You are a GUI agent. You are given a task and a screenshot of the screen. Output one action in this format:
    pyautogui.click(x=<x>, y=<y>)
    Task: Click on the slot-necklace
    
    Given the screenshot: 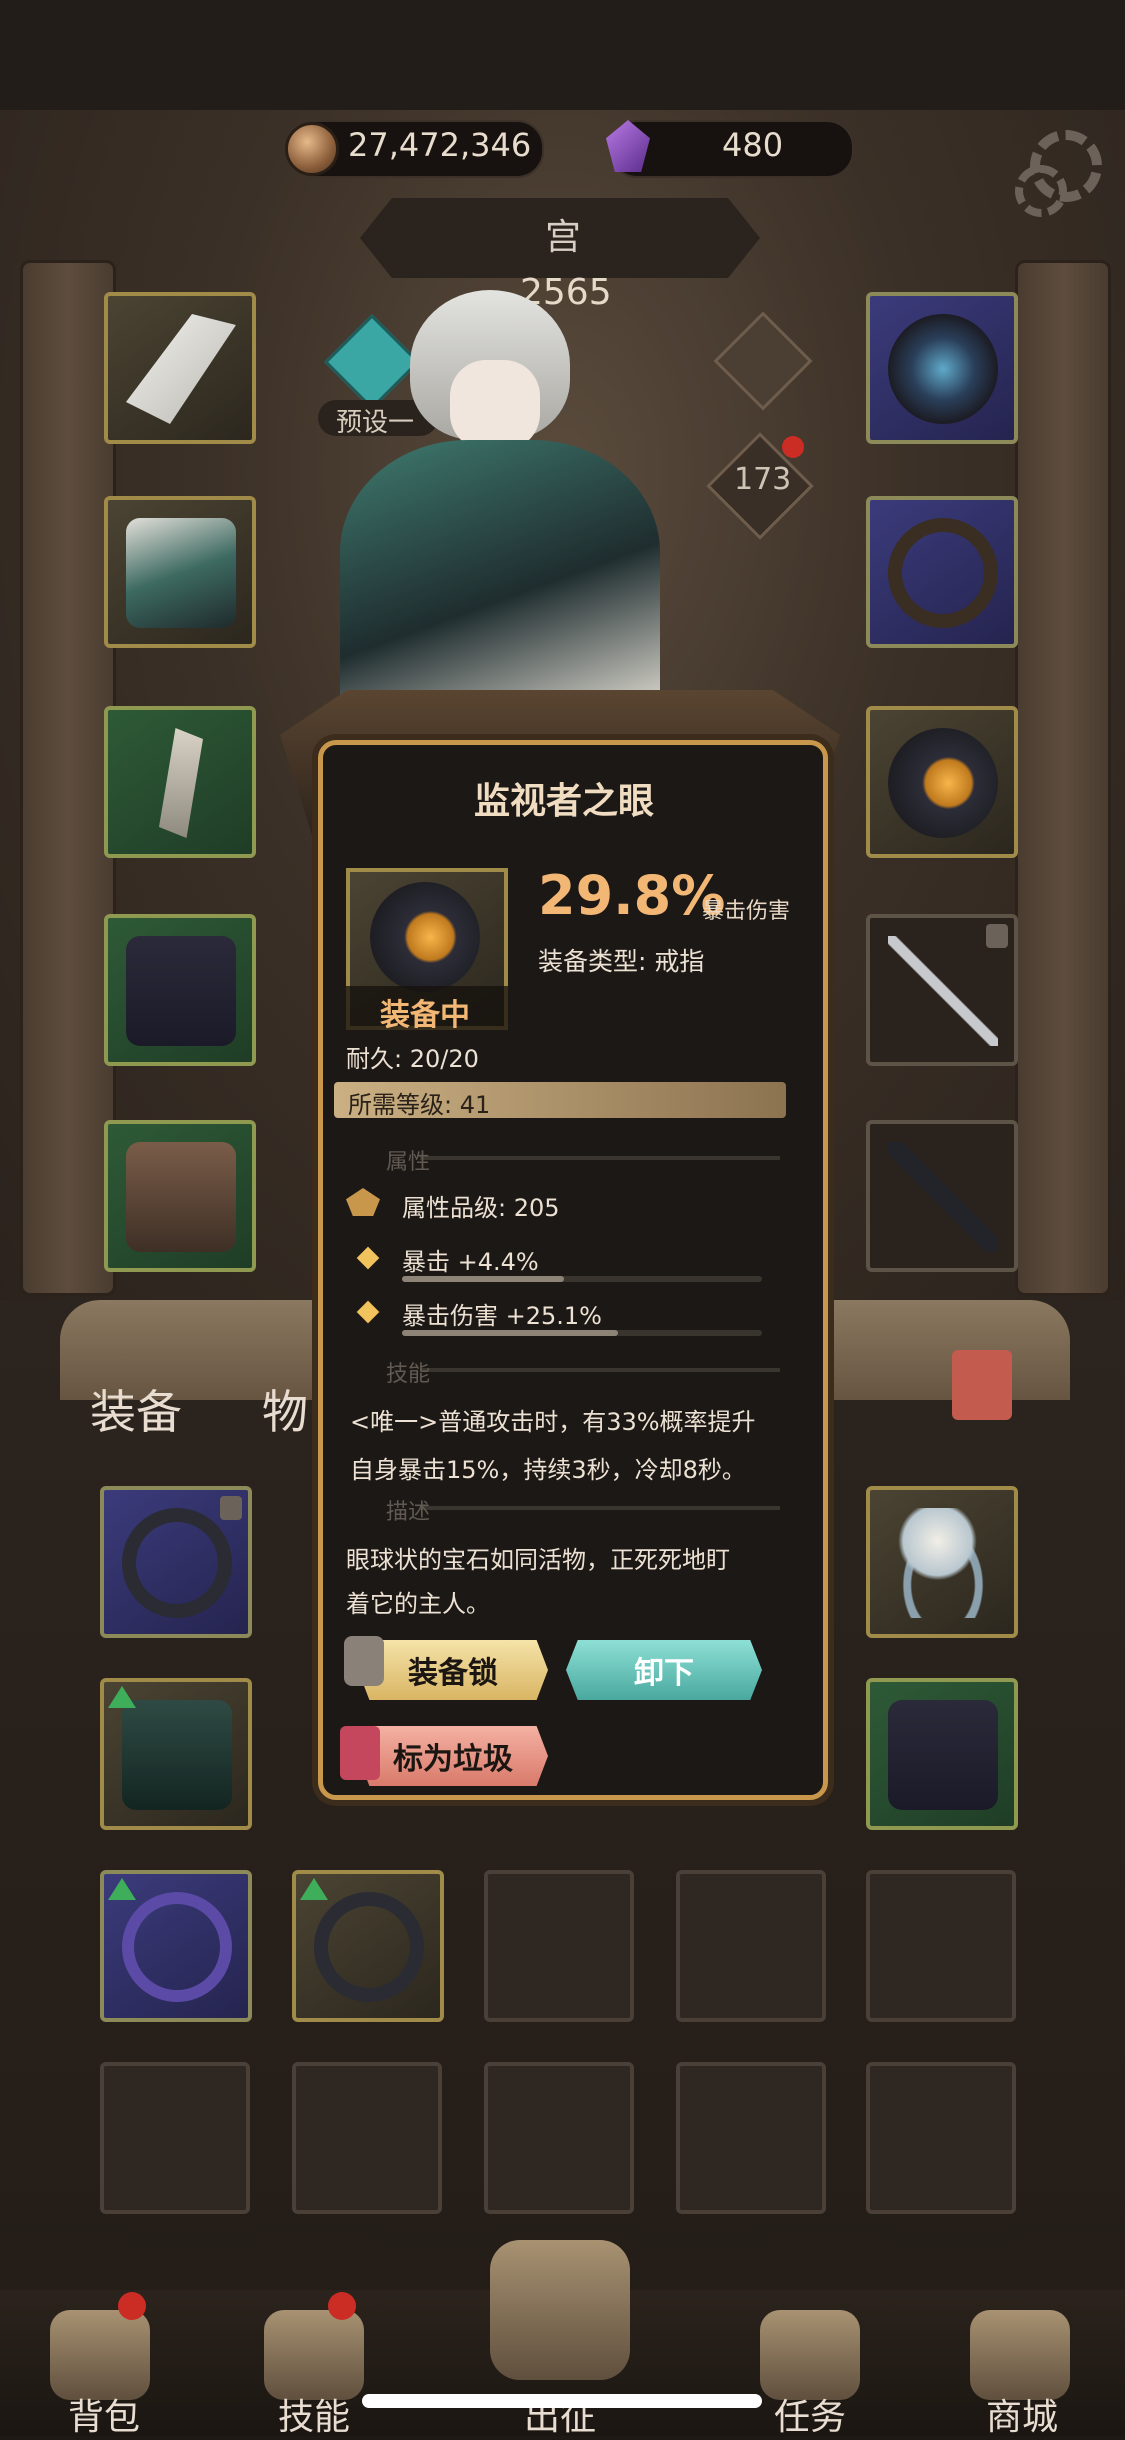 What is the action you would take?
    pyautogui.click(x=942, y=368)
    